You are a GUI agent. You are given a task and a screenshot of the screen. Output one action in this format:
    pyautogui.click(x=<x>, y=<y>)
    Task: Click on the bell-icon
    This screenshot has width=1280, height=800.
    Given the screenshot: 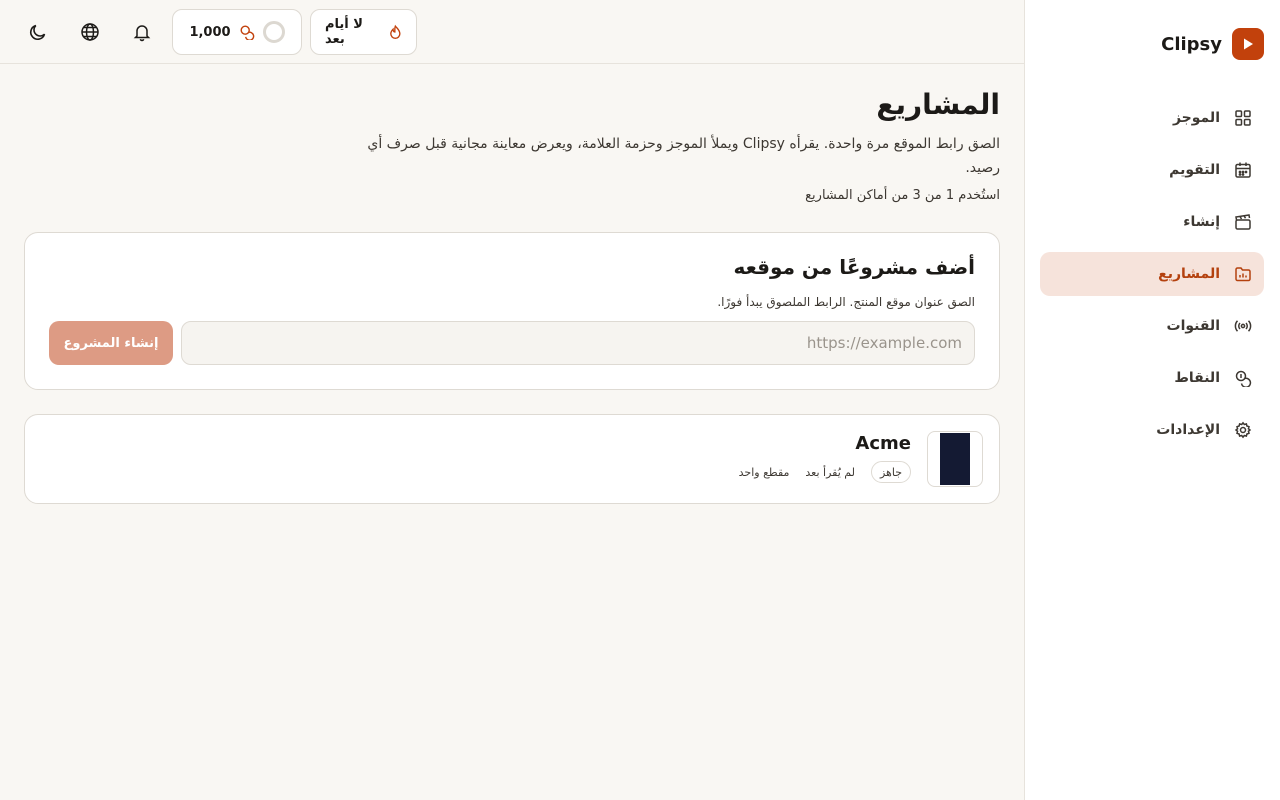 What is the action you would take?
    pyautogui.click(x=142, y=33)
    